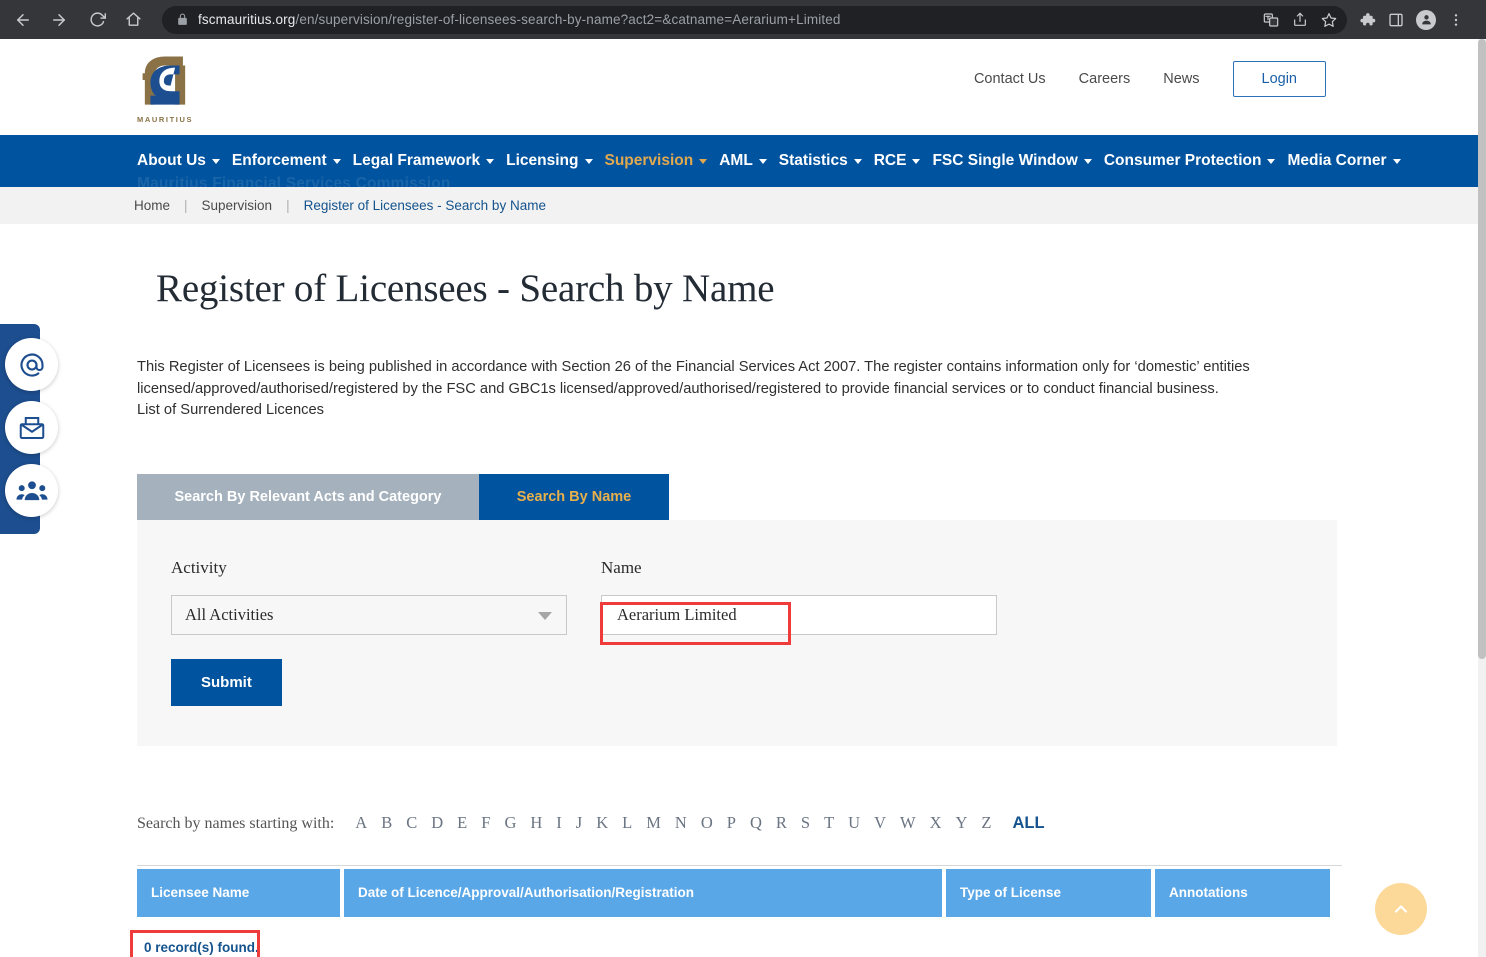 The image size is (1486, 957). I want to click on alpha-letter-a: A, so click(361, 823).